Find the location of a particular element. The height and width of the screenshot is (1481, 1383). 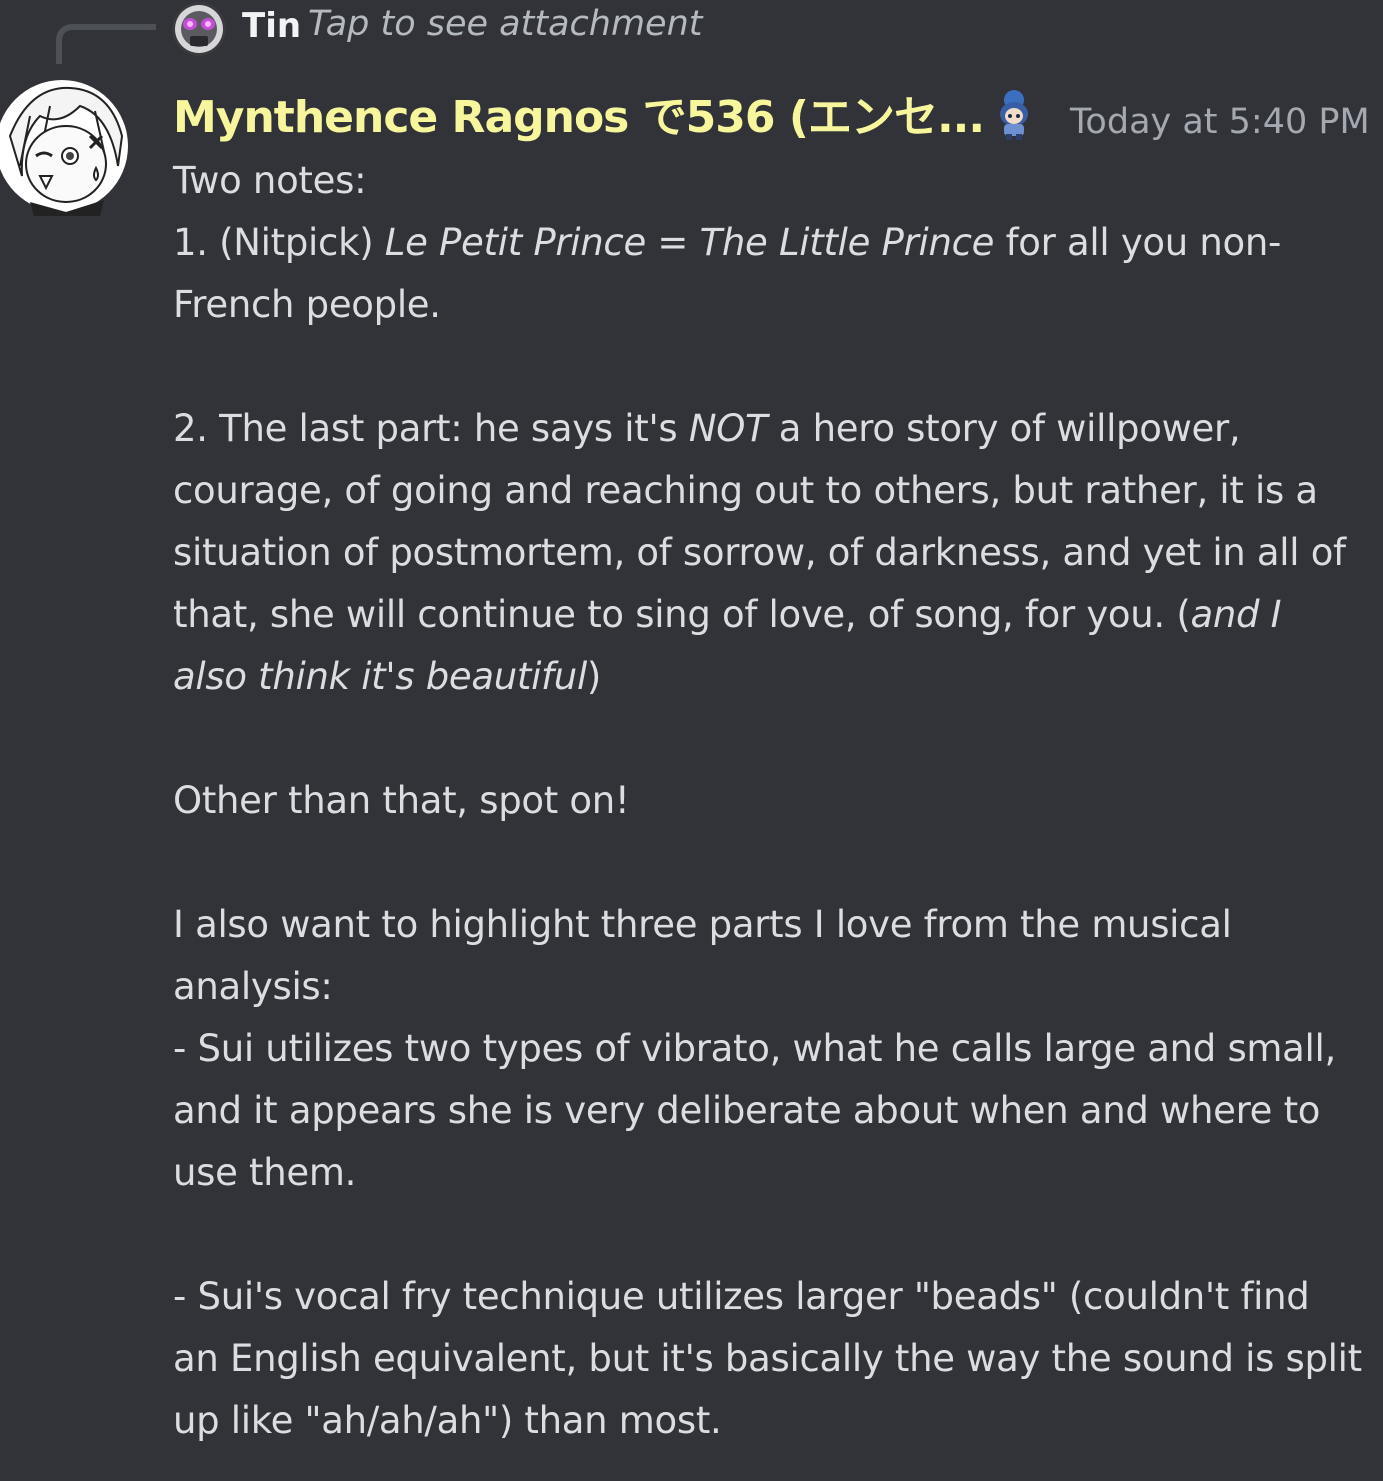

chibi-character-icon is located at coordinates (1014, 114).